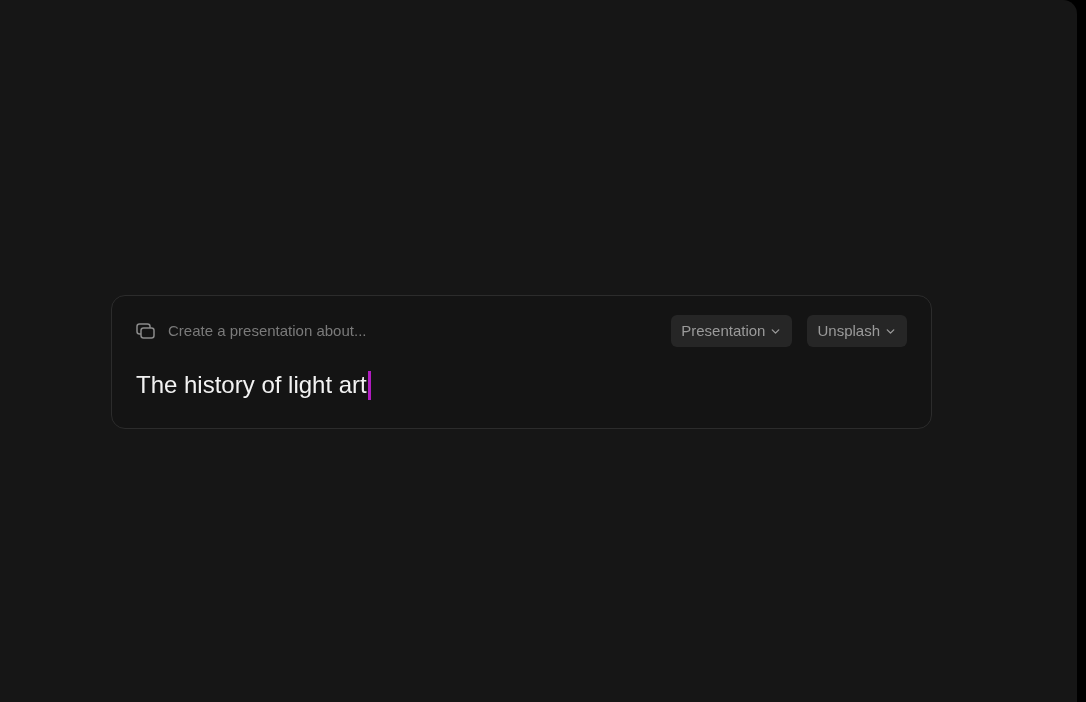 The width and height of the screenshot is (1086, 702). Describe the element at coordinates (857, 331) in the screenshot. I see `dropdown-button: Unsplash` at that location.